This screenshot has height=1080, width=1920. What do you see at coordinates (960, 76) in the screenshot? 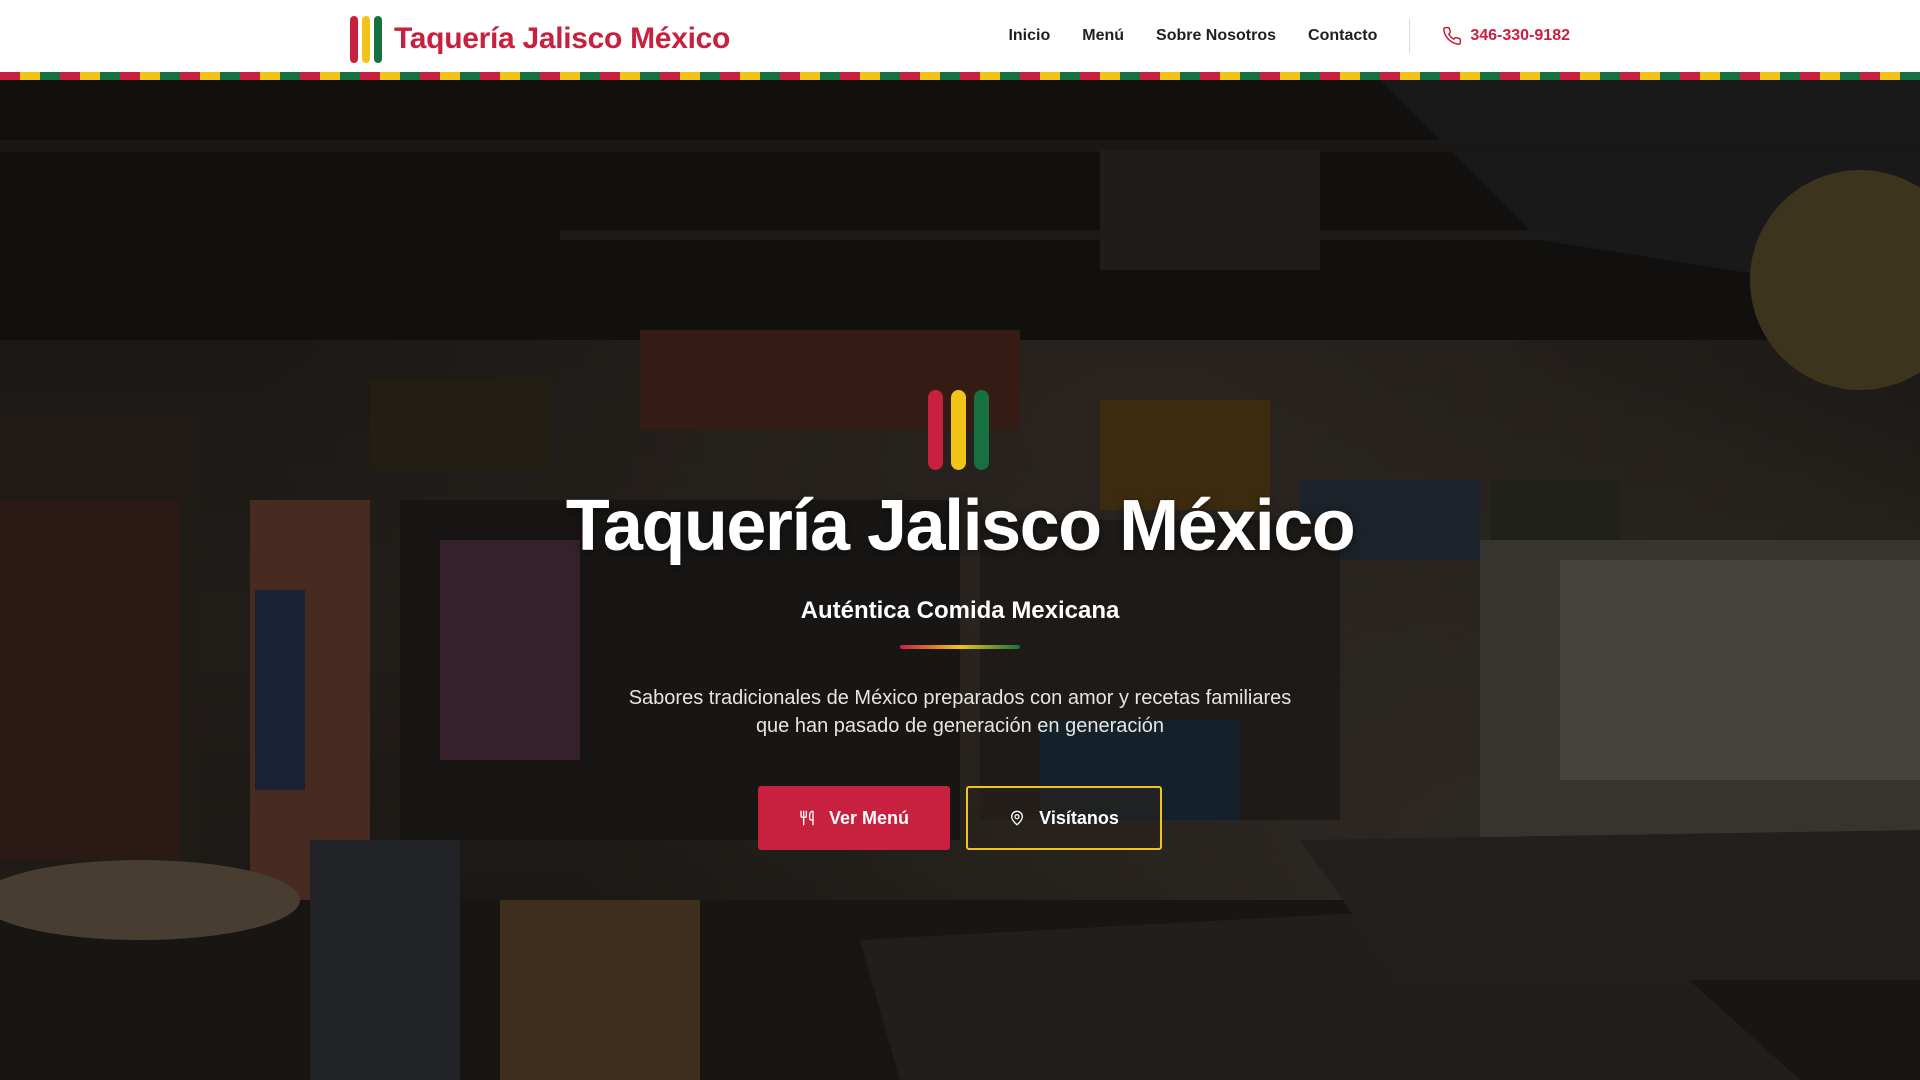
I see `flag-stripe-divider` at bounding box center [960, 76].